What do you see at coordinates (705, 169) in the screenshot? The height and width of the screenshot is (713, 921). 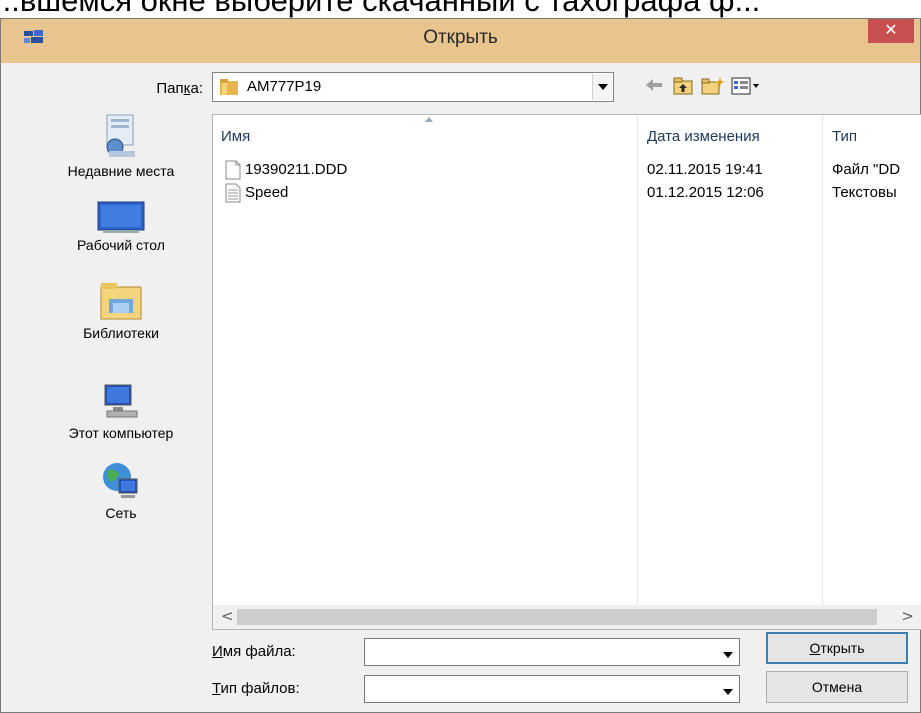 I see `file-date: 02.11.2015 19:41` at bounding box center [705, 169].